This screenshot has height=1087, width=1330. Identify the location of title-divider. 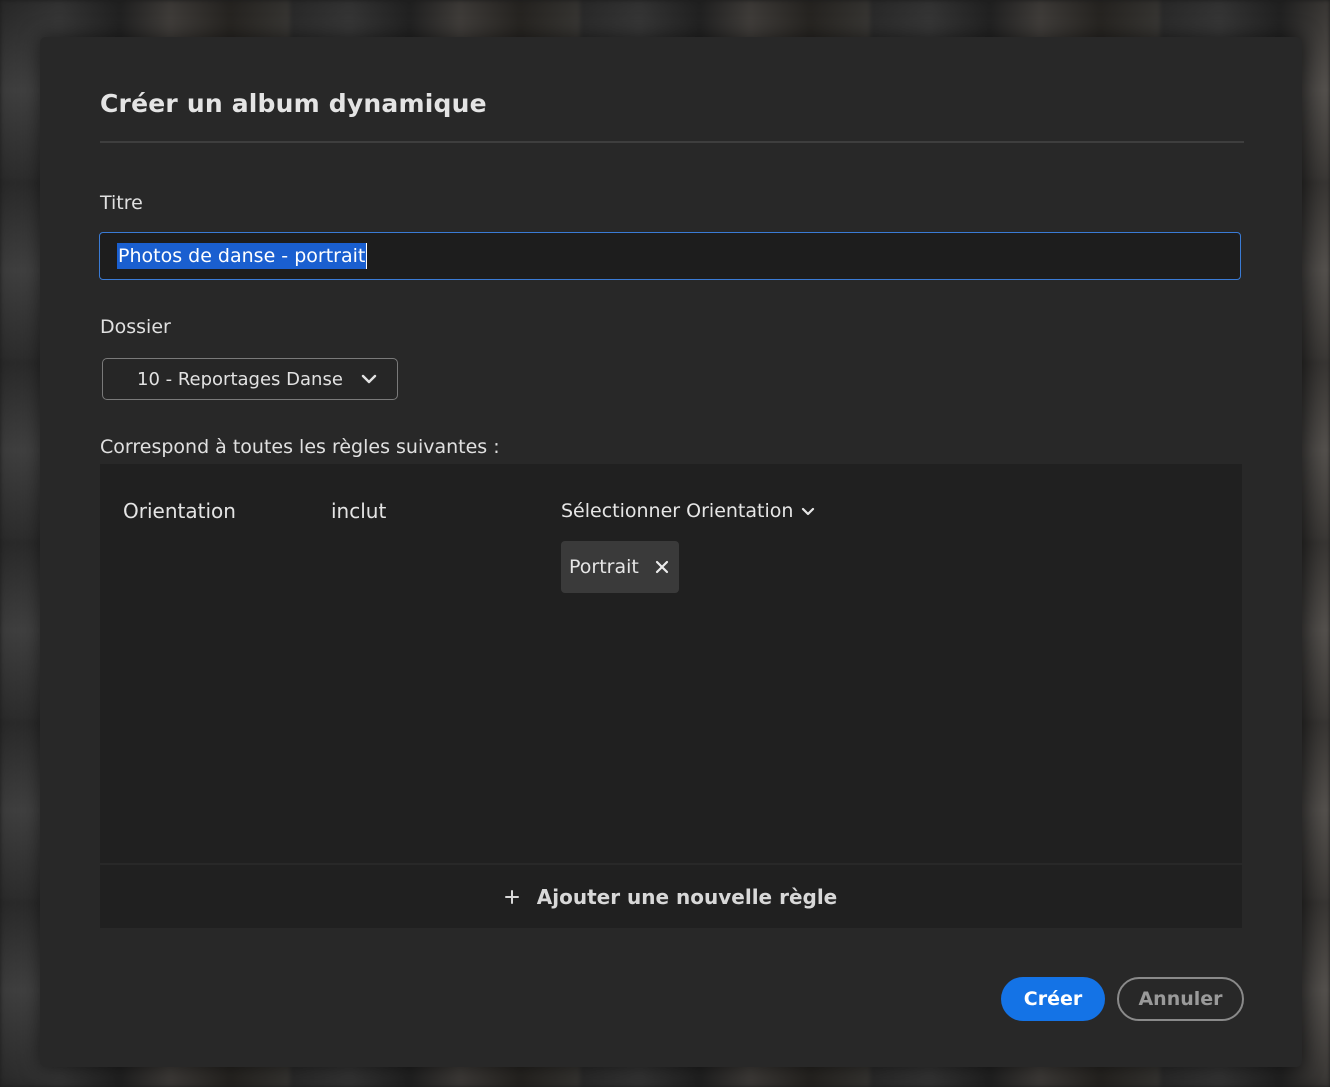
(672, 142).